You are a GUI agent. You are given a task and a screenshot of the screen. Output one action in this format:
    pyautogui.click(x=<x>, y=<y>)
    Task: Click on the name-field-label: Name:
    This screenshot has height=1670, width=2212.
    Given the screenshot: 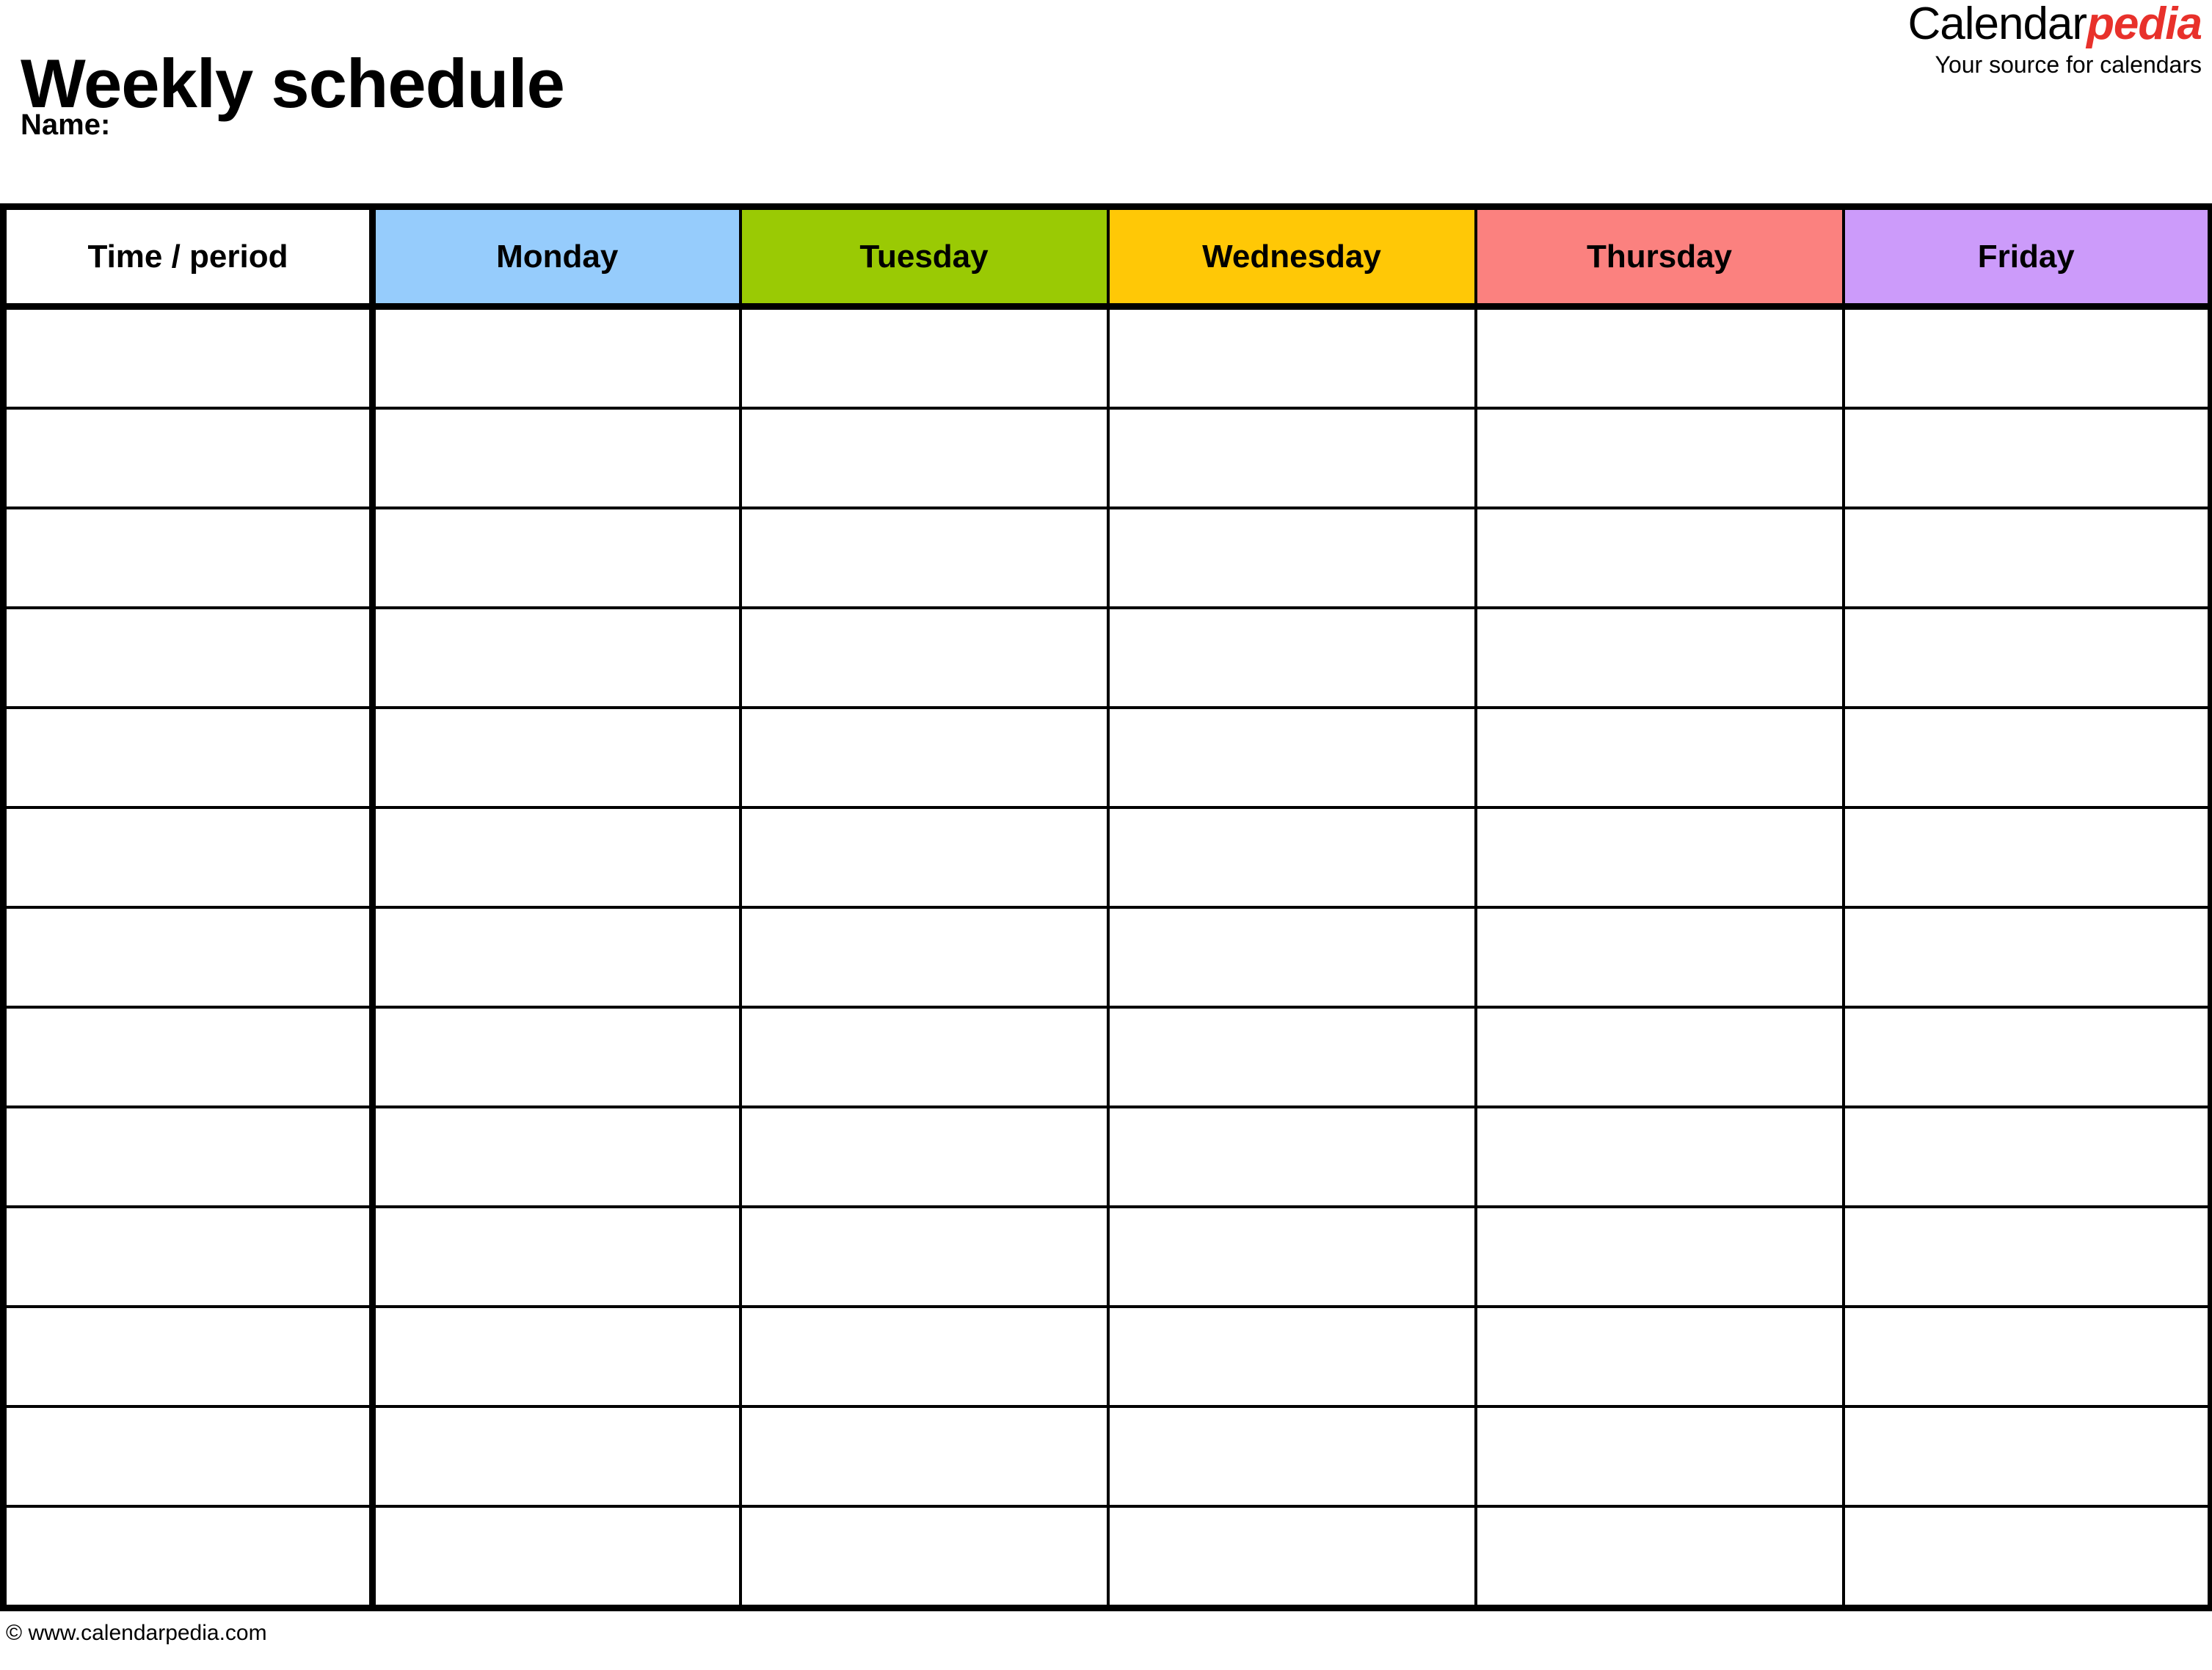 What is the action you would take?
    pyautogui.click(x=66, y=125)
    